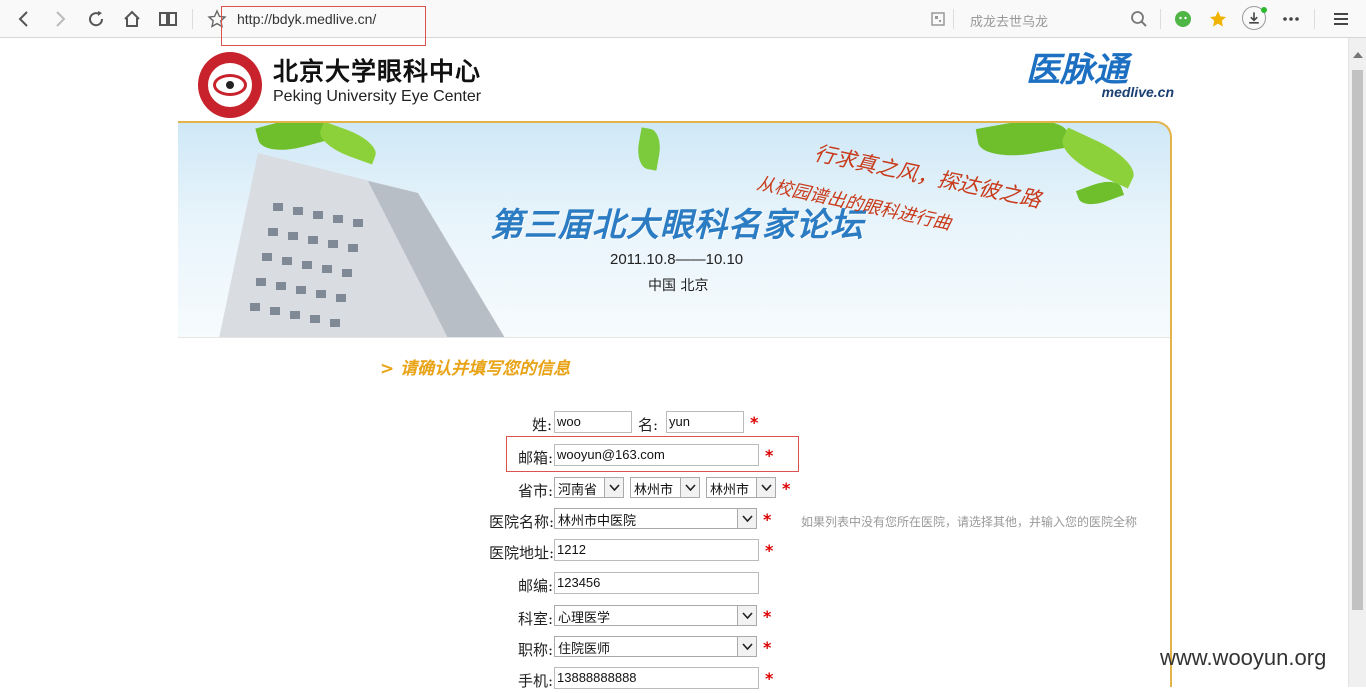 The width and height of the screenshot is (1366, 693). I want to click on district-select: 林州市, so click(741, 487).